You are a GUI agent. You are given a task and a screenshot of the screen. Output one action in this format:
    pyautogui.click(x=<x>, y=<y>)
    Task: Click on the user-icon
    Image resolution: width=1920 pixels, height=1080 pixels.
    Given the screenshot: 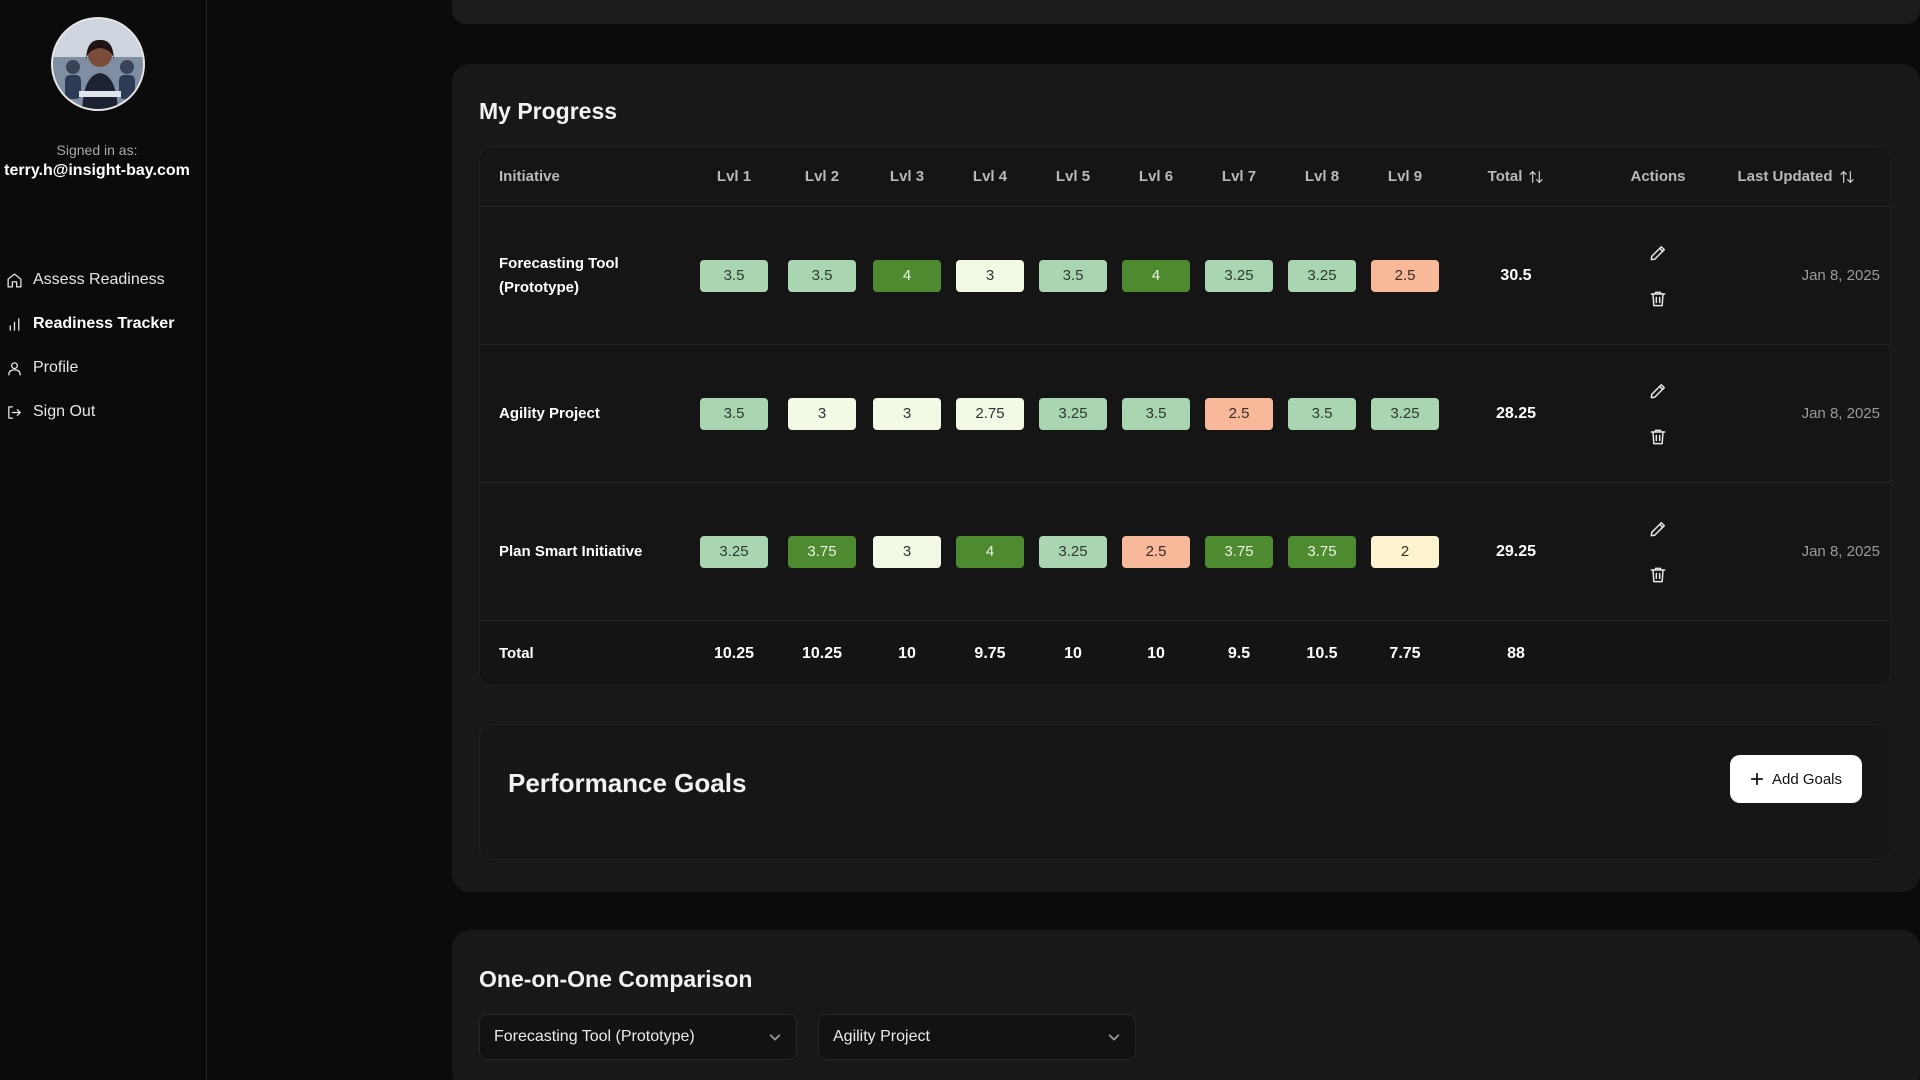 What is the action you would take?
    pyautogui.click(x=14, y=368)
    